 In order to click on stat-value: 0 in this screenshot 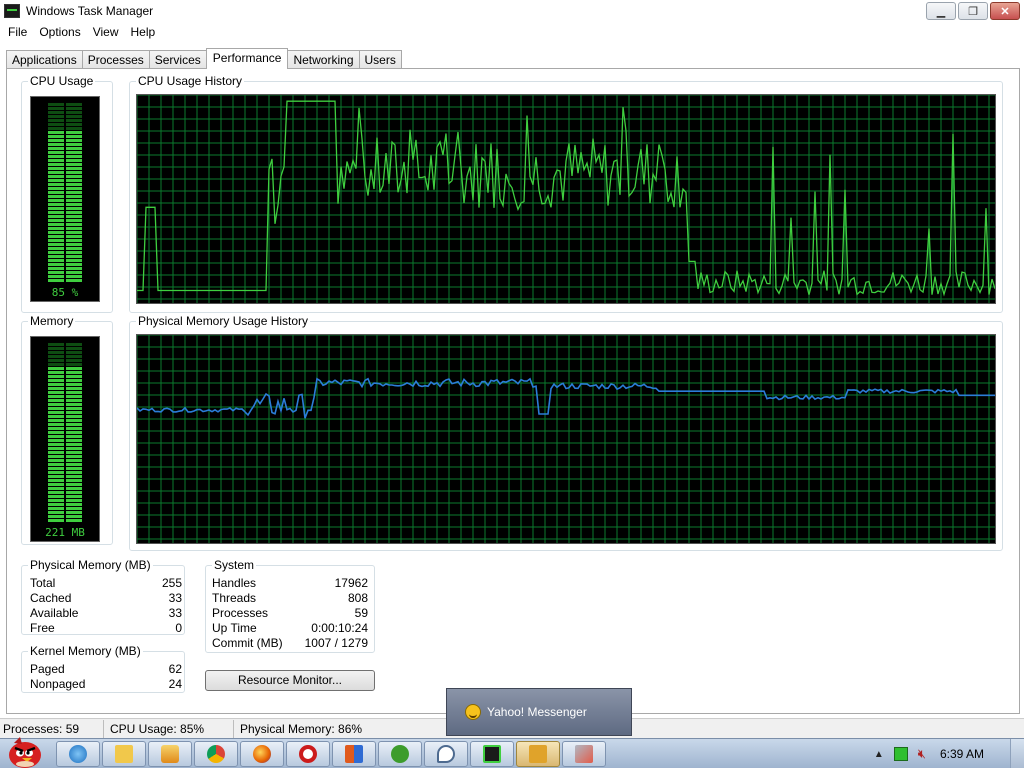, I will do `click(178, 628)`.